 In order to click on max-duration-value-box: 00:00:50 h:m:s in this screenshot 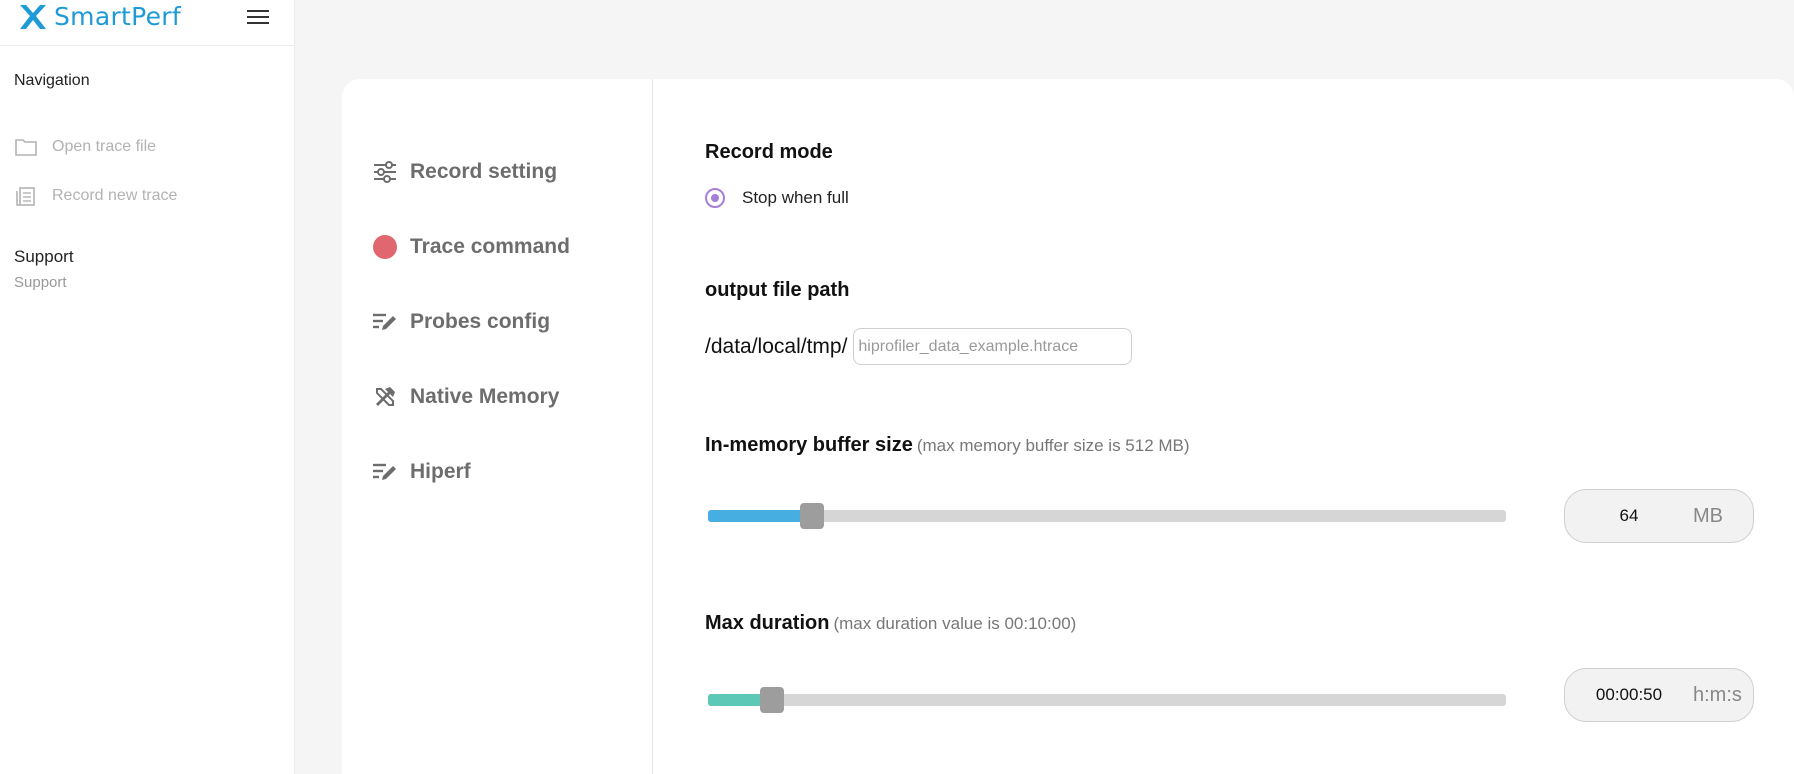, I will do `click(1659, 695)`.